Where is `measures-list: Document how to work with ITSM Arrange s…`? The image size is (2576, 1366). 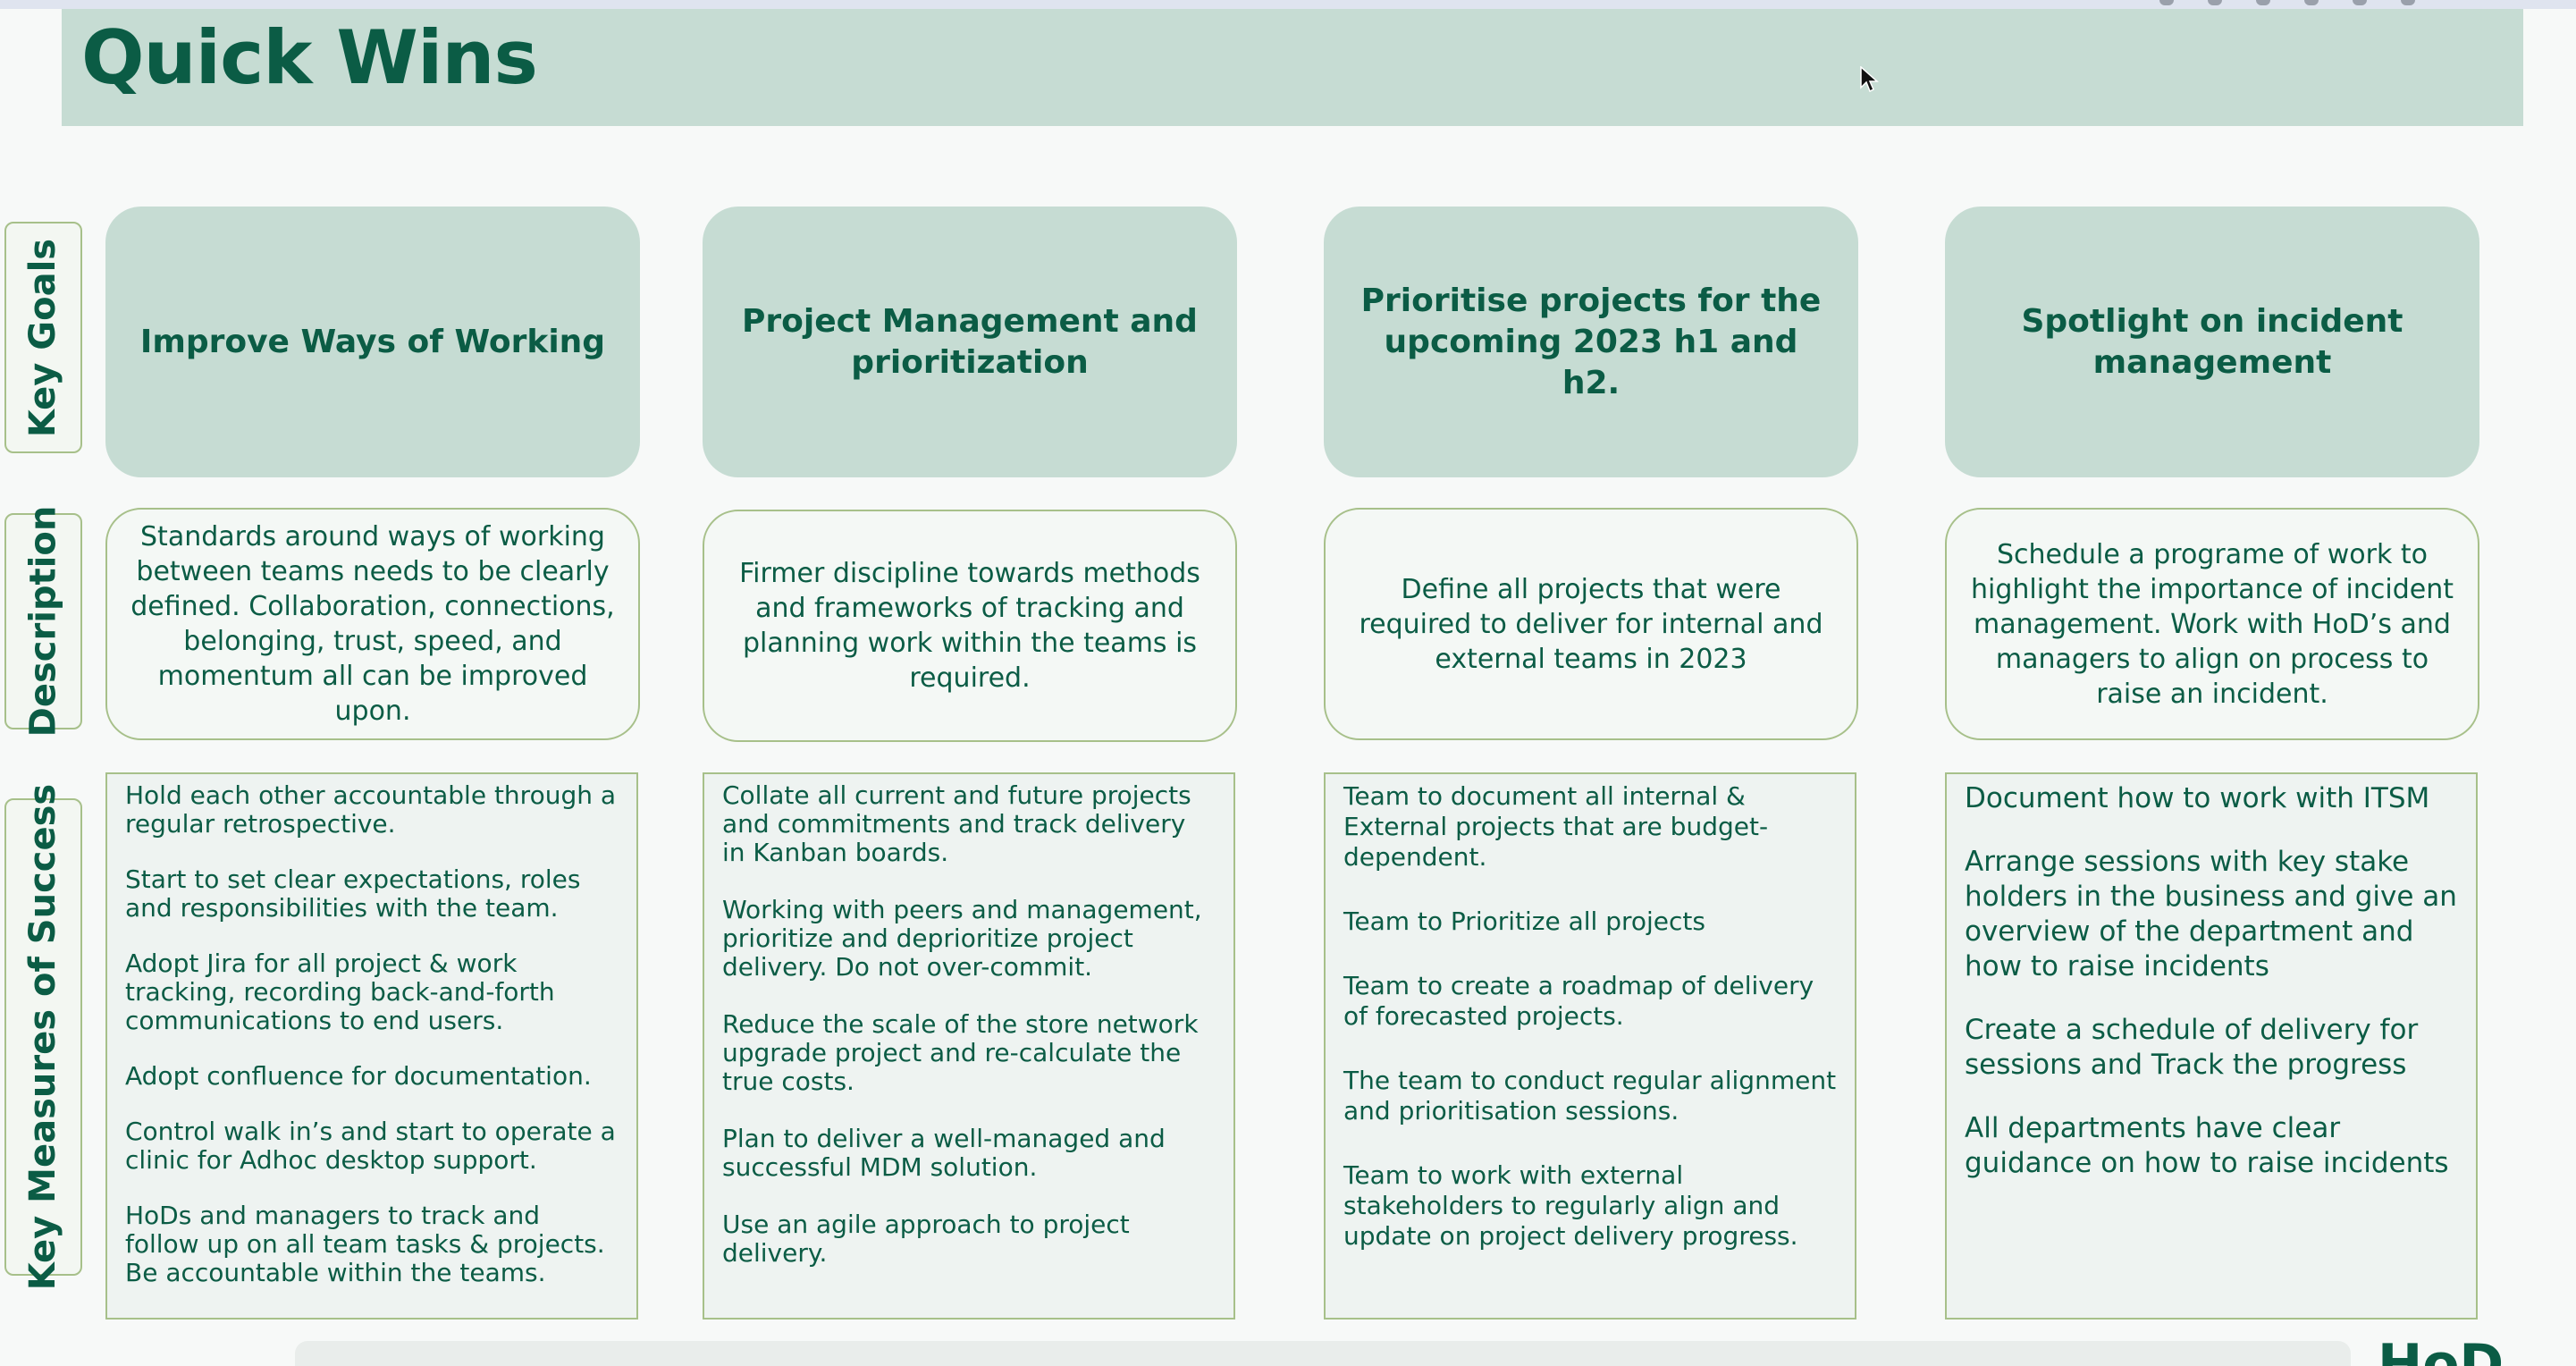 measures-list: Document how to work with ITSM Arrange s… is located at coordinates (2212, 981).